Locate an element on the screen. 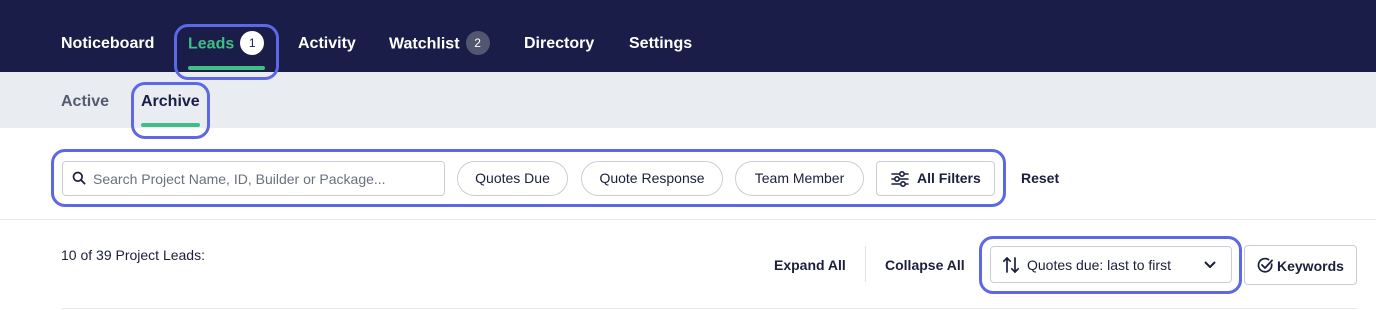  nav-item-leads: Leads 1 is located at coordinates (226, 43).